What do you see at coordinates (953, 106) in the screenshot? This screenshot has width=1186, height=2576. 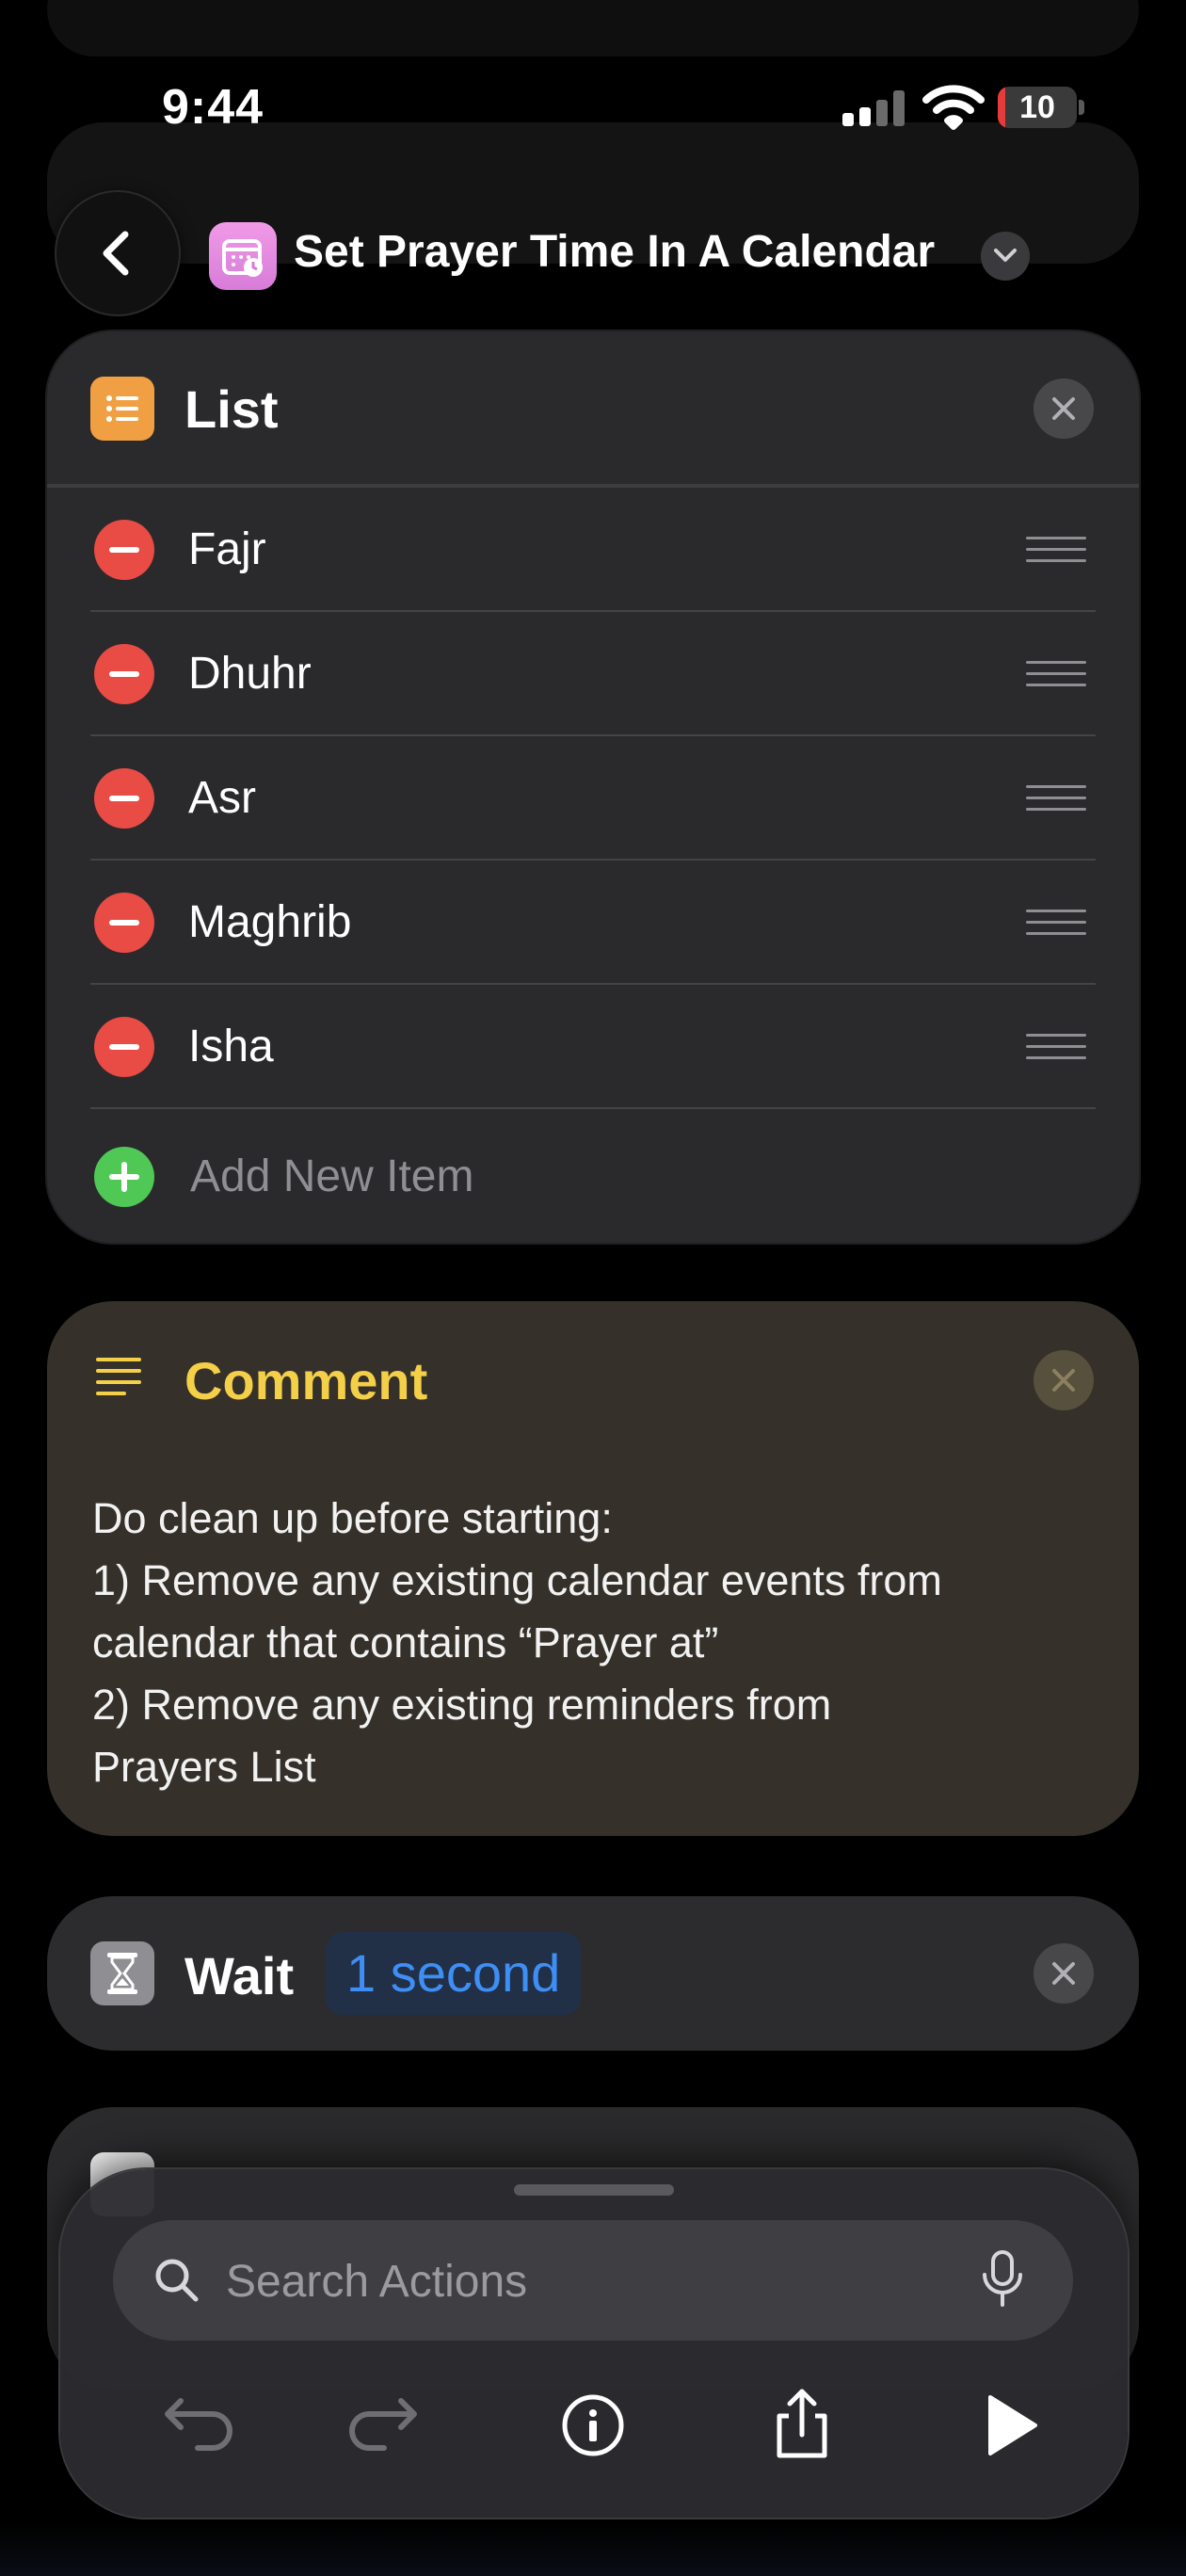 I see `wifi-icon` at bounding box center [953, 106].